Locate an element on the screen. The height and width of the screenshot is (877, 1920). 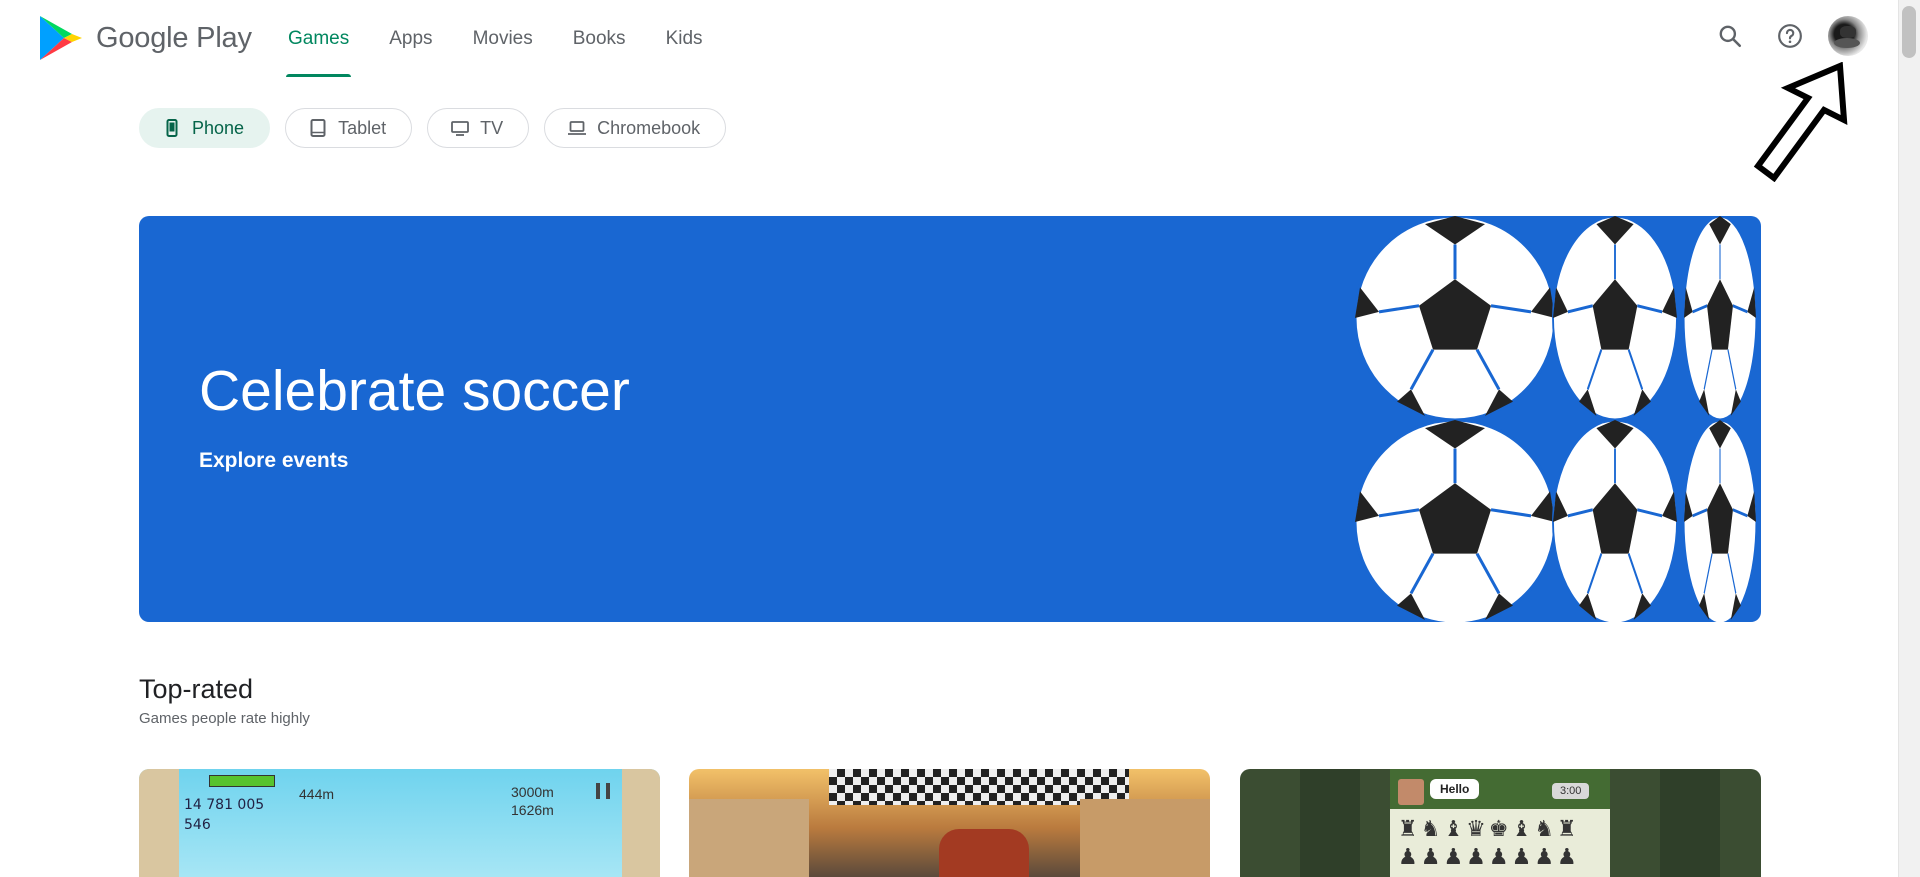
hud-records: 3000m 1626m is located at coordinates (532, 801).